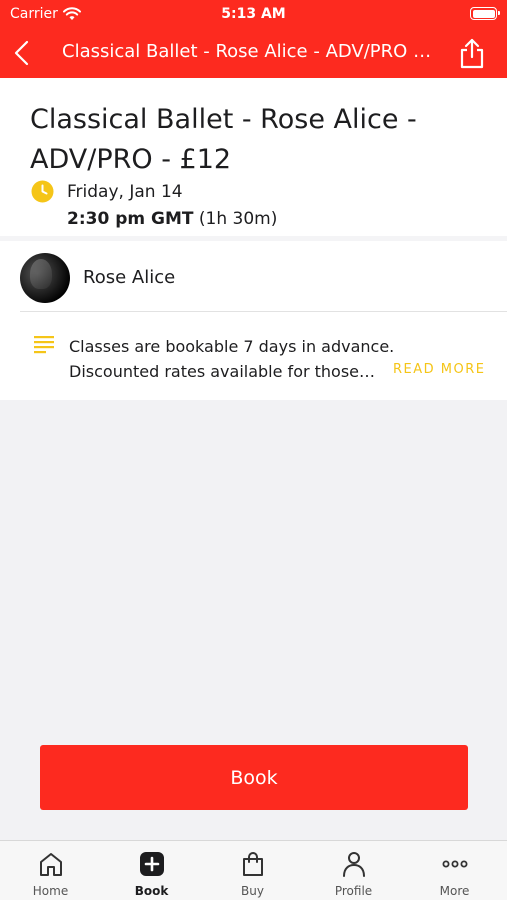 Image resolution: width=507 pixels, height=900 pixels. I want to click on shopping-bag-icon, so click(252, 864).